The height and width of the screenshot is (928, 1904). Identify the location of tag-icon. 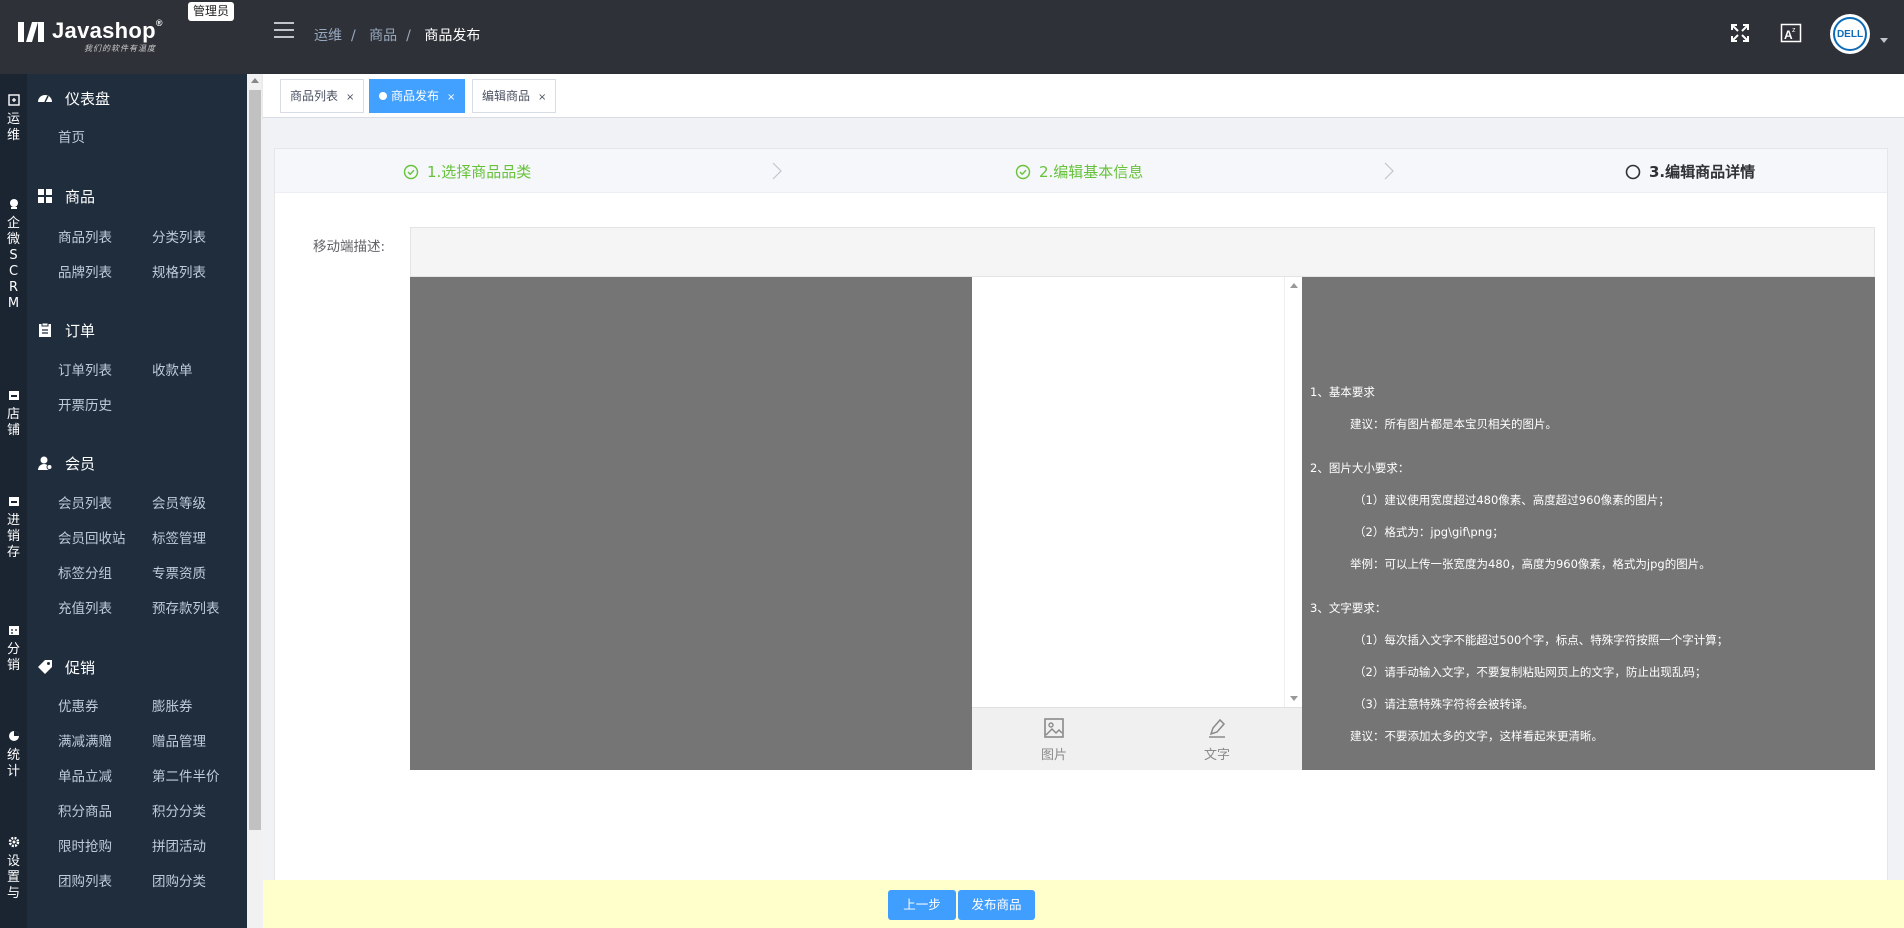
(45, 667).